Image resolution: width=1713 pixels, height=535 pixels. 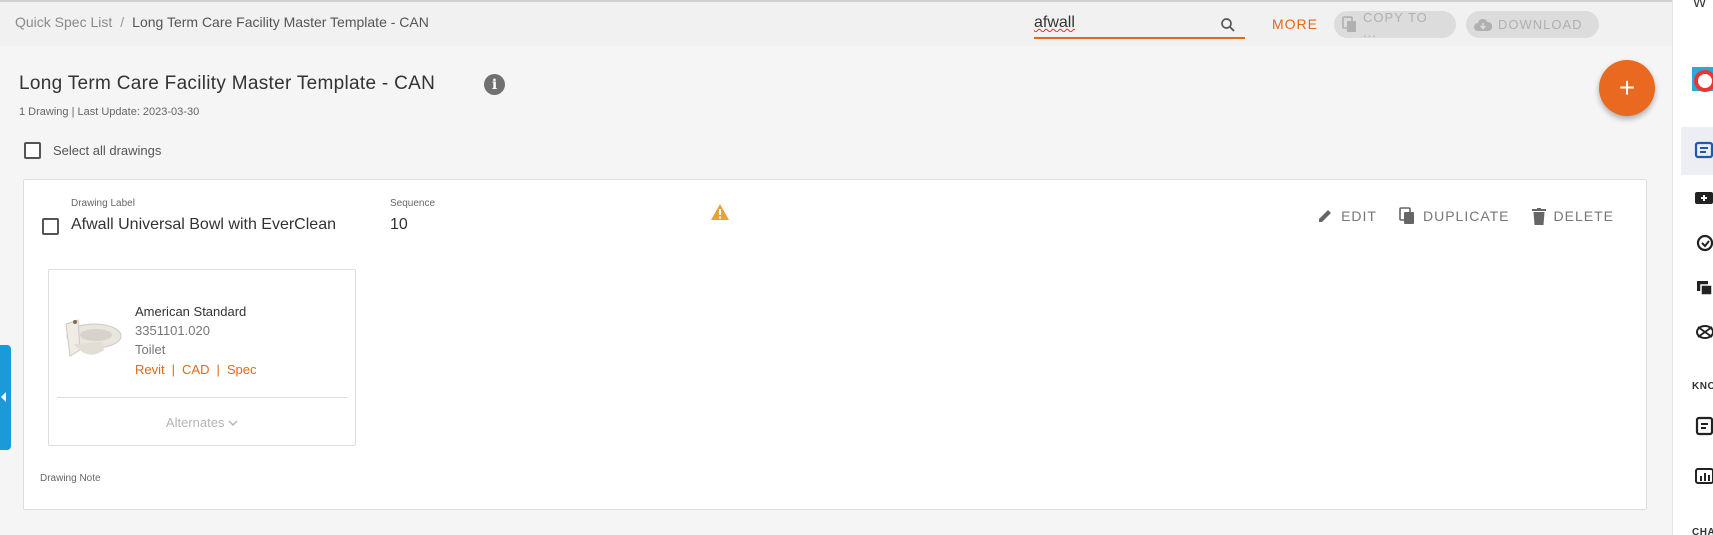 I want to click on article-icon, so click(x=1703, y=426).